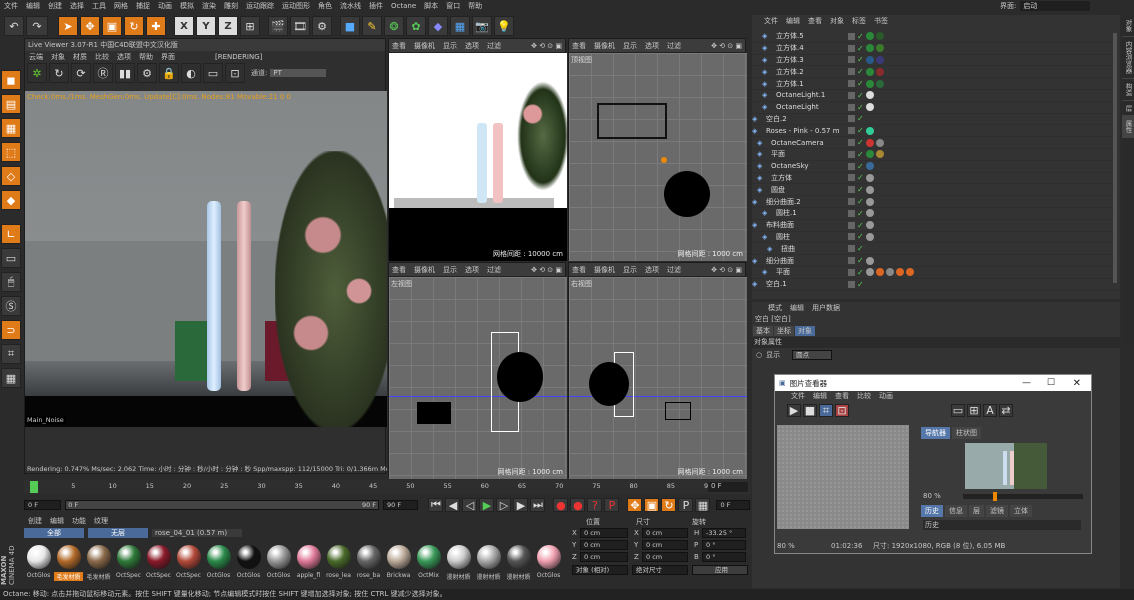  I want to click on object-manager-scrollbar, so click(1115, 158).